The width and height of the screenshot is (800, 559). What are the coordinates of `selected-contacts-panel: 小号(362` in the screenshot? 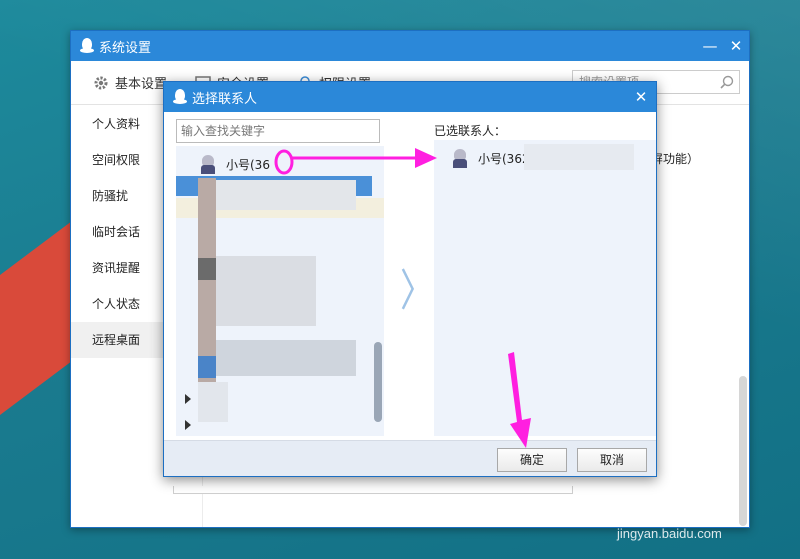 It's located at (545, 288).